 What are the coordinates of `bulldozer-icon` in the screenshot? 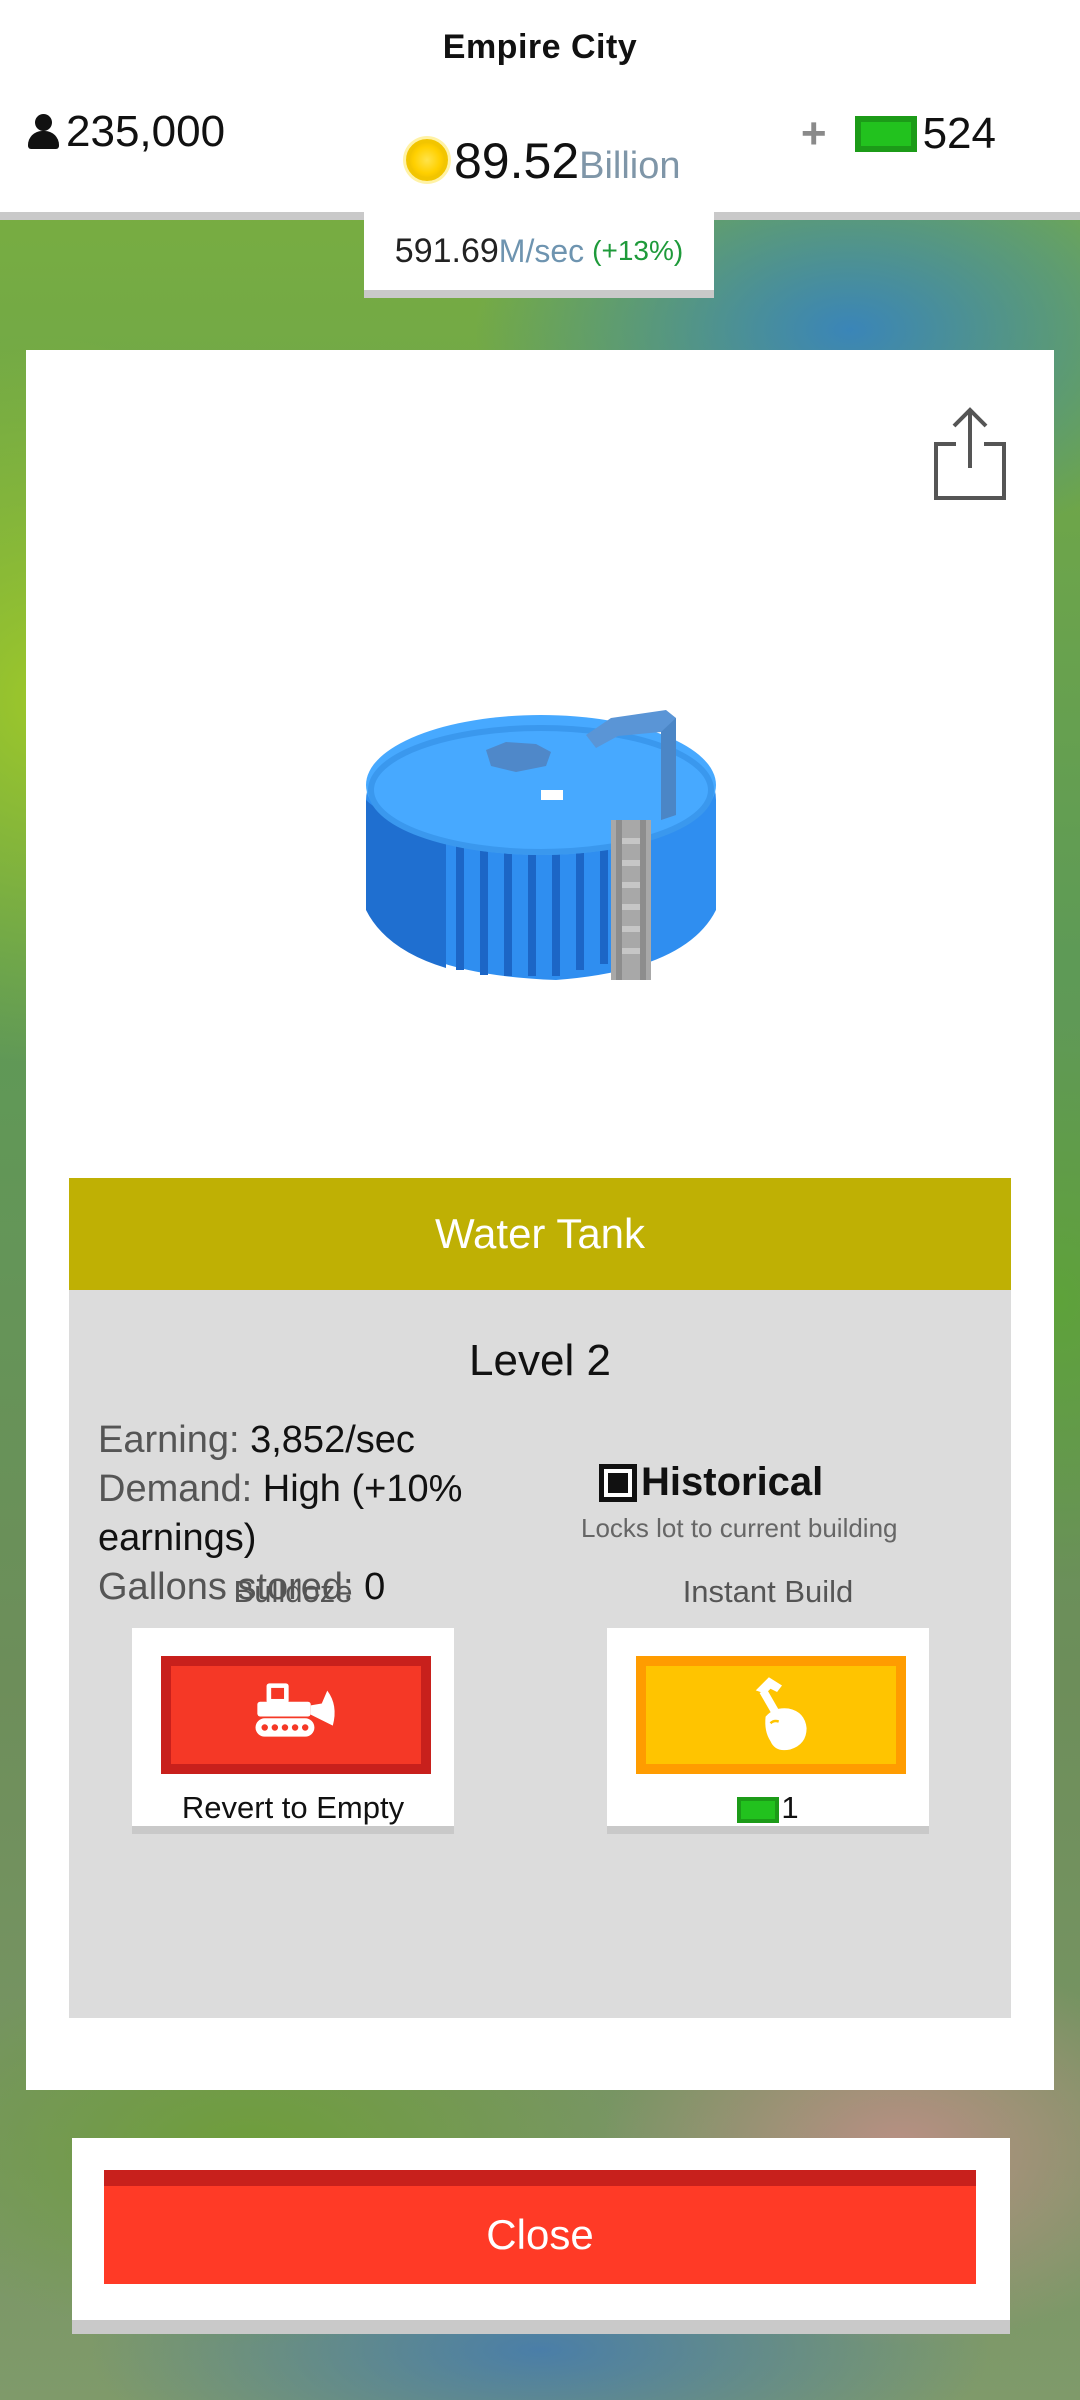 It's located at (295, 1710).